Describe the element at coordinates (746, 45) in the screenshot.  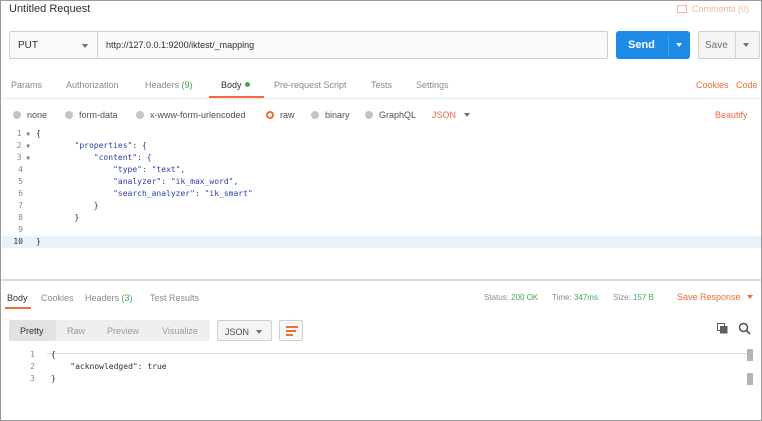
I see `save-options-chevron-icon` at that location.